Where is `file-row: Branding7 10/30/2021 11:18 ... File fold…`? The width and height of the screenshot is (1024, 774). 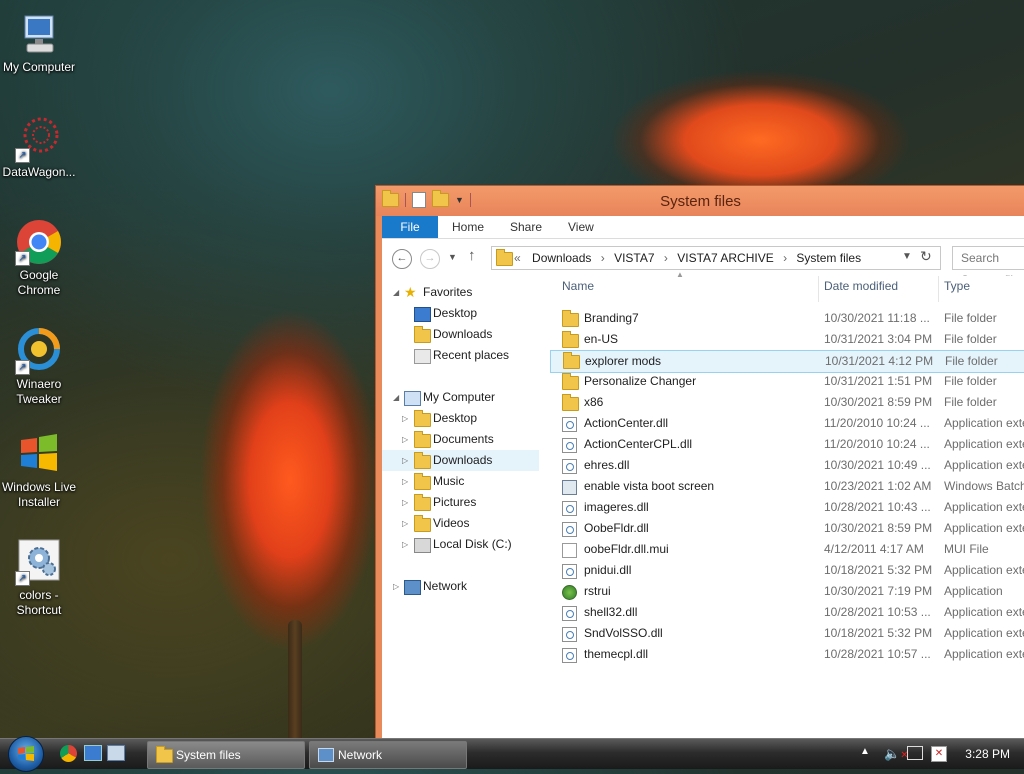
file-row: Branding7 10/30/2021 11:18 ... File fold… is located at coordinates (789, 318).